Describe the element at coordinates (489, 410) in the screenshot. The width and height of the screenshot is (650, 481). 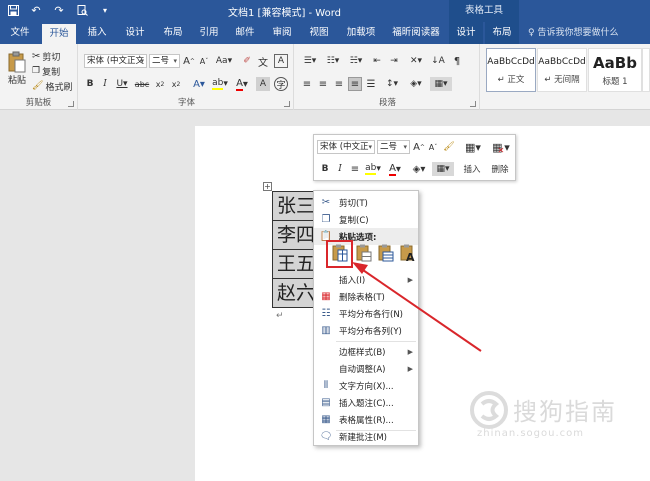
I see `watermark-logo-icon` at that location.